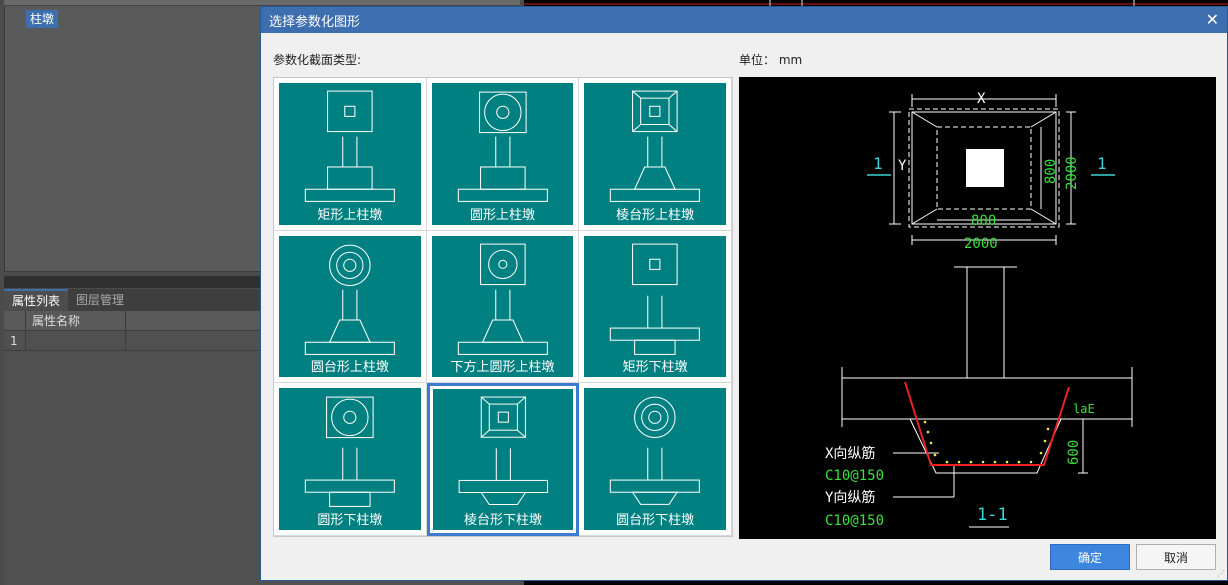 Image resolution: width=1228 pixels, height=585 pixels. I want to click on shape-thumbnail: 棱台形上柱墩, so click(655, 154).